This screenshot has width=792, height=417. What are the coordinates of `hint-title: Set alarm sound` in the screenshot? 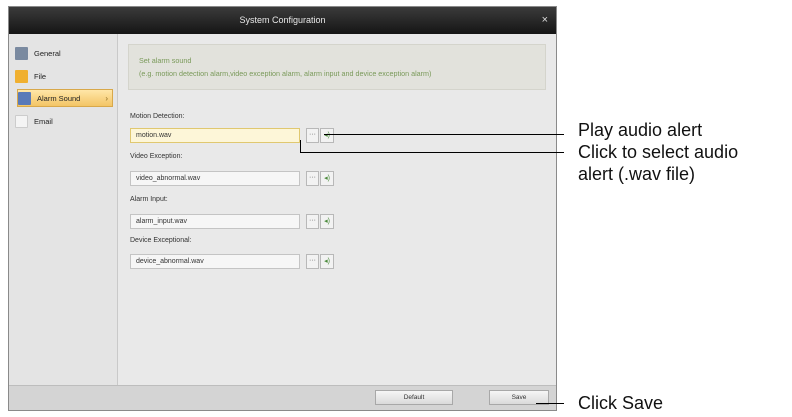 It's located at (165, 60).